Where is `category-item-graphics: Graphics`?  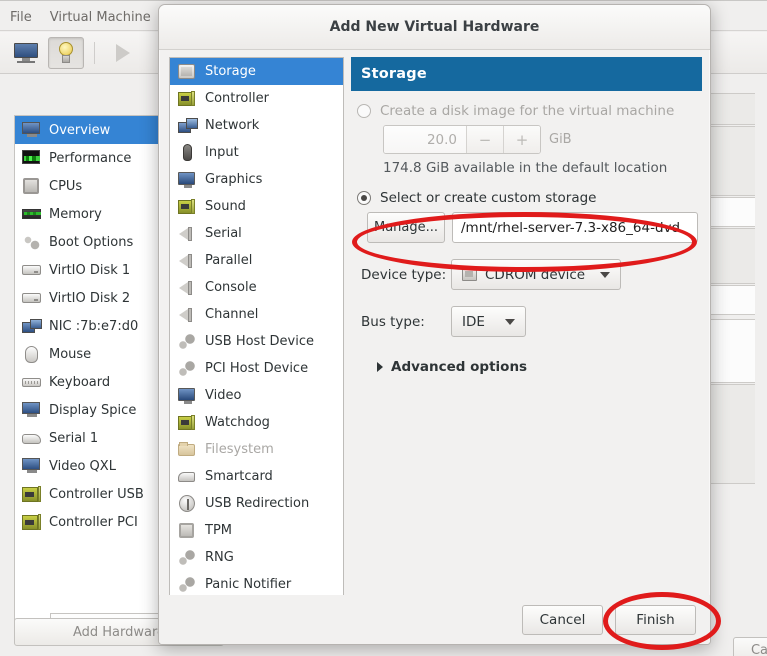 category-item-graphics: Graphics is located at coordinates (256, 179).